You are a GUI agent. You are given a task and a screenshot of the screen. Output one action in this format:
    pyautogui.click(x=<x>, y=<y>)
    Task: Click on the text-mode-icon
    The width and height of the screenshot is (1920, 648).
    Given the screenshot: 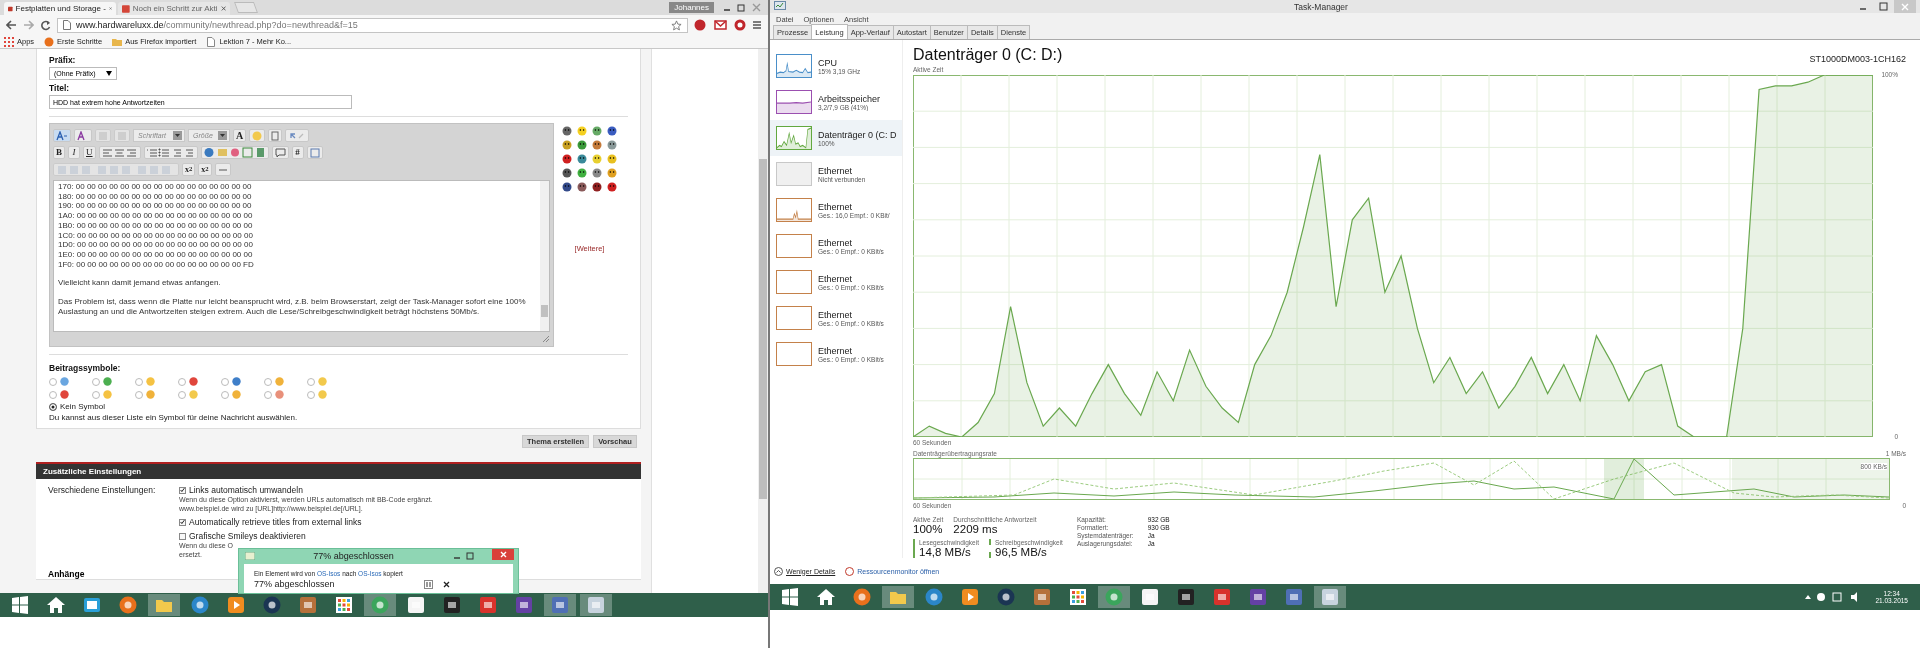 What is the action you would take?
    pyautogui.click(x=62, y=135)
    